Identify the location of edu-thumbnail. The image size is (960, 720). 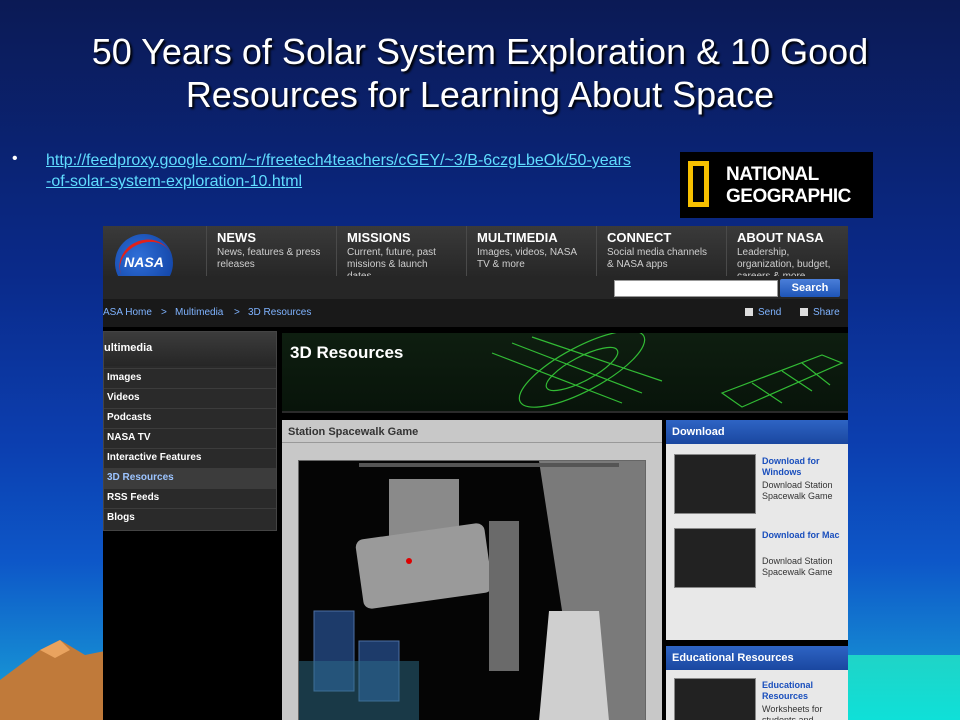
(715, 699).